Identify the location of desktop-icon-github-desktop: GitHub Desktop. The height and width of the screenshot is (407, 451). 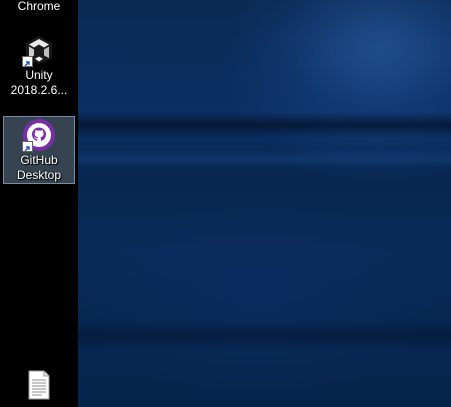
(39, 150).